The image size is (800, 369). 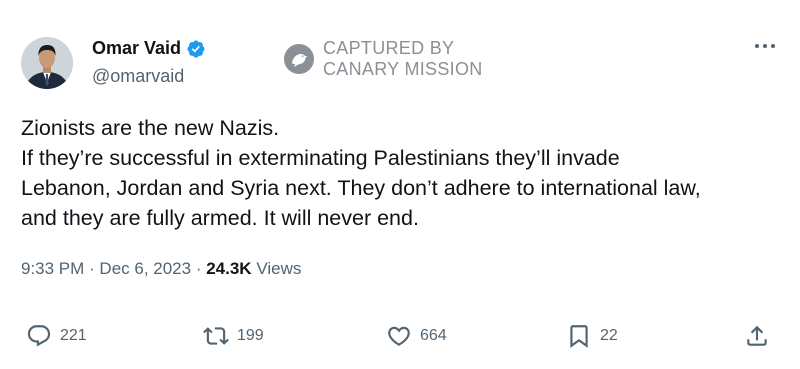 What do you see at coordinates (47, 63) in the screenshot?
I see `avatar` at bounding box center [47, 63].